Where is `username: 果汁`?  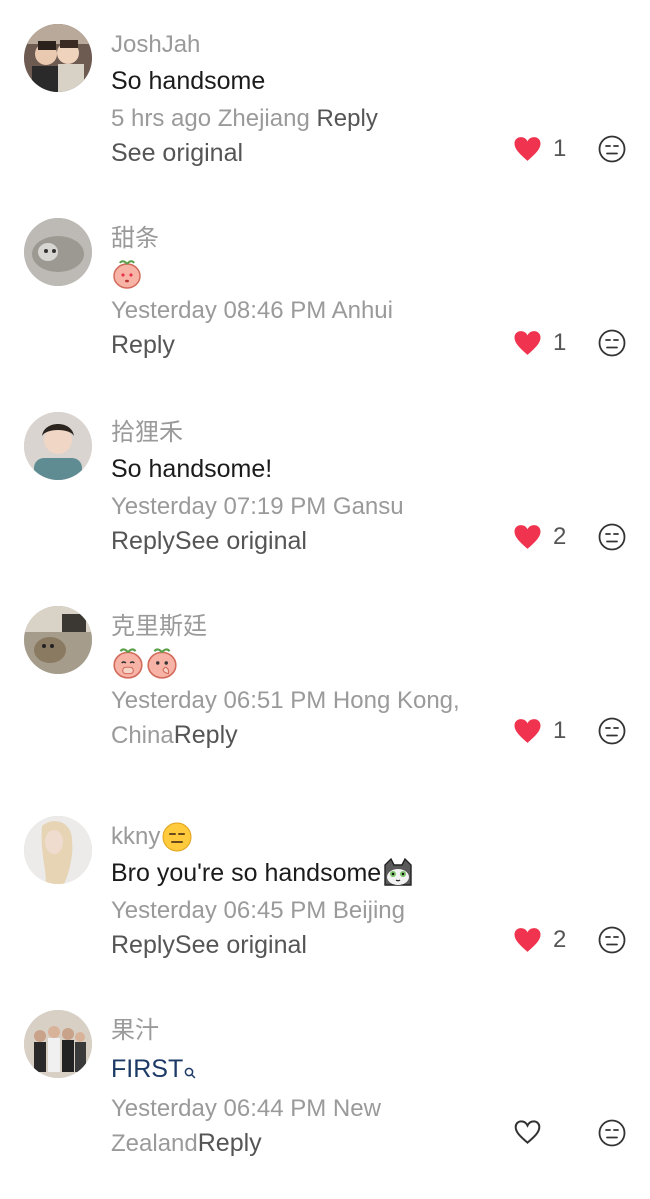 username: 果汁 is located at coordinates (303, 1031).